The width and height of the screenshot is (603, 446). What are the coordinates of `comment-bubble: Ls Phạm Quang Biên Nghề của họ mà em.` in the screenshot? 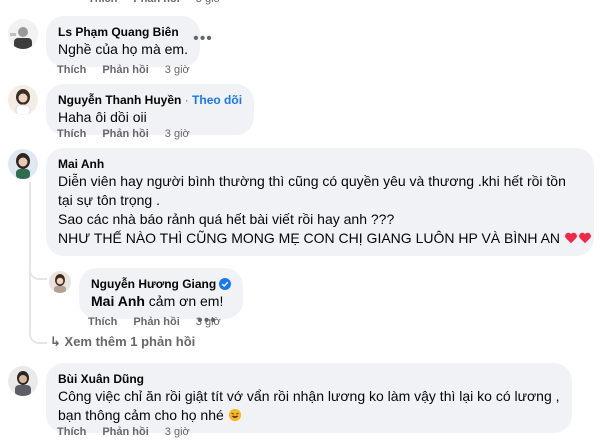 It's located at (123, 41).